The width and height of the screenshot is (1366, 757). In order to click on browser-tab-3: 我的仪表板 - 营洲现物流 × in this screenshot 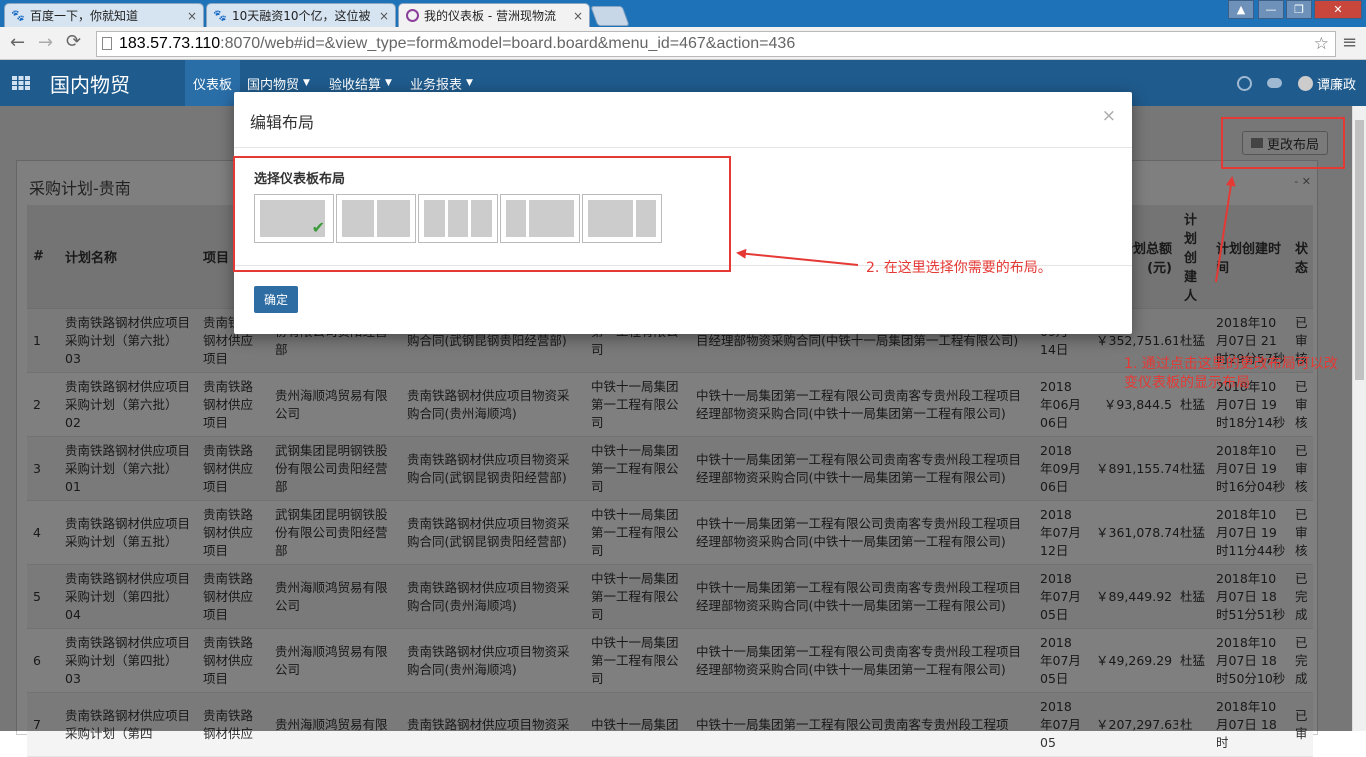, I will do `click(494, 15)`.